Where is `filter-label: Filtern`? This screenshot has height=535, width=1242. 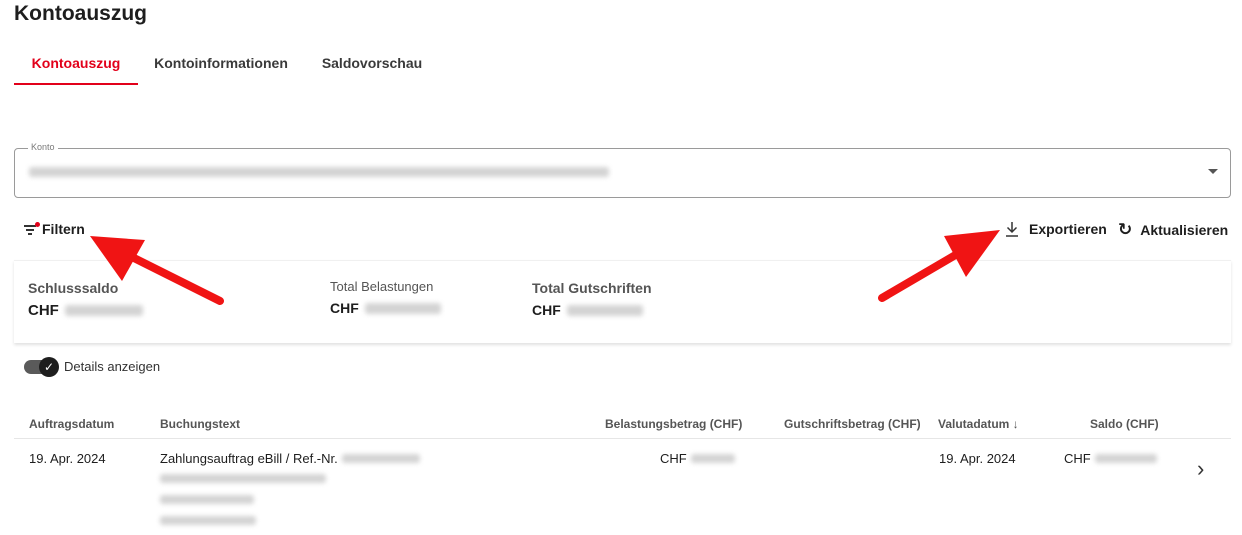 filter-label: Filtern is located at coordinates (63, 229).